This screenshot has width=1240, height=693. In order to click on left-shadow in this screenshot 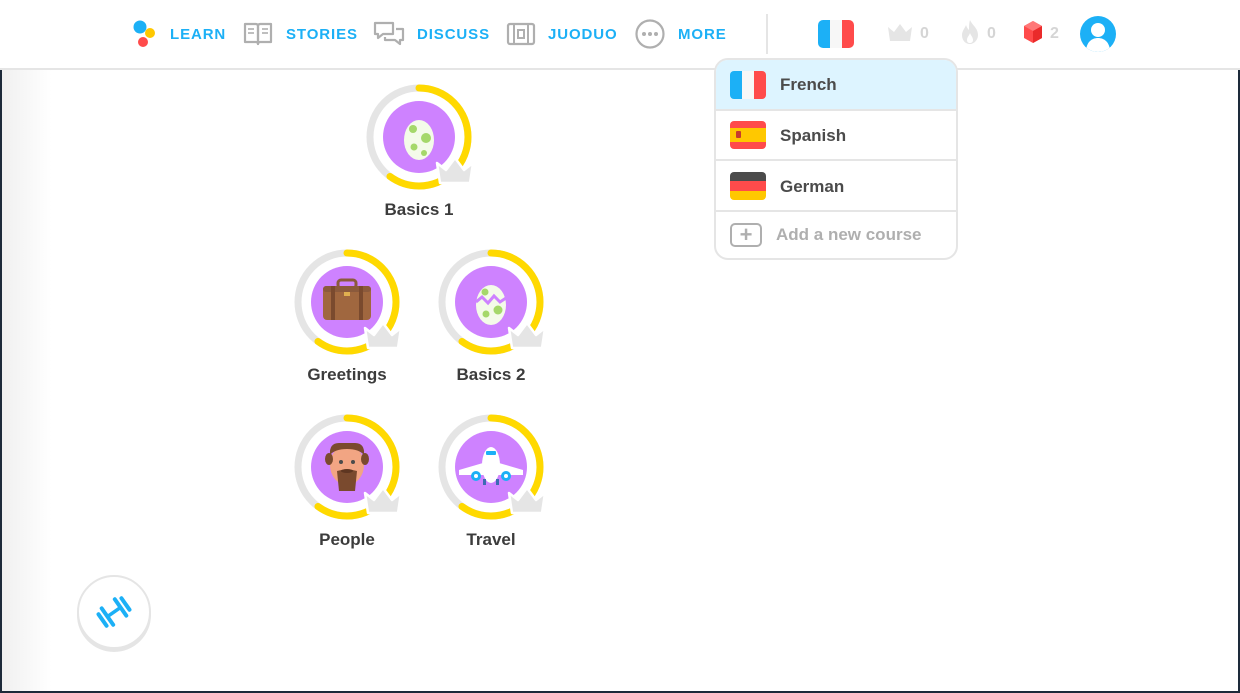, I will do `click(27, 380)`.